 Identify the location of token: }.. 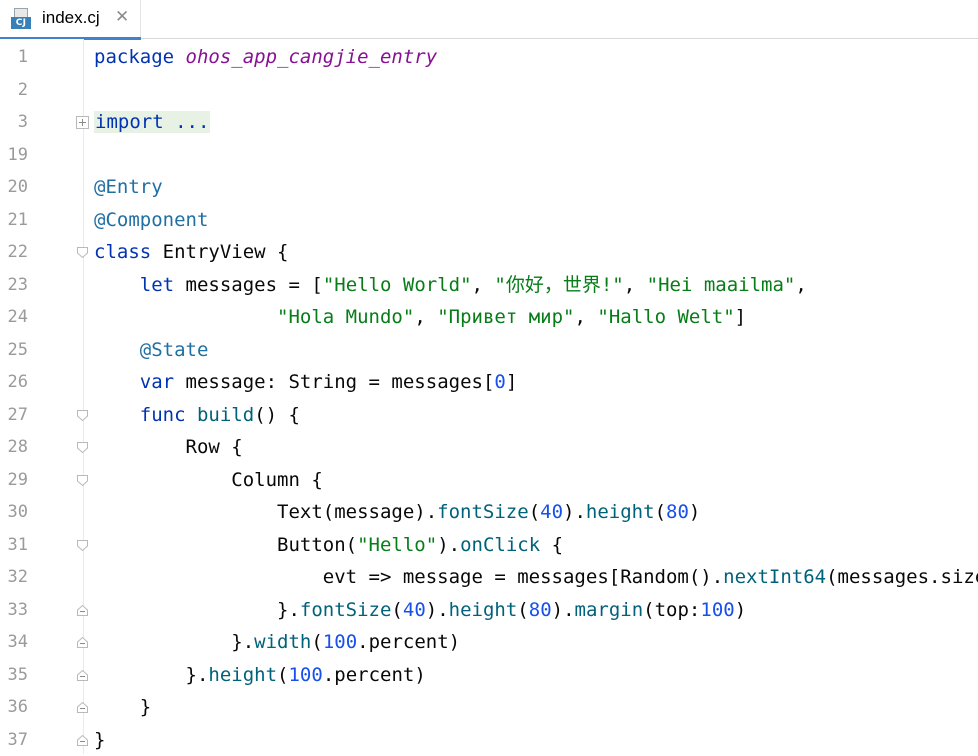
(151, 675).